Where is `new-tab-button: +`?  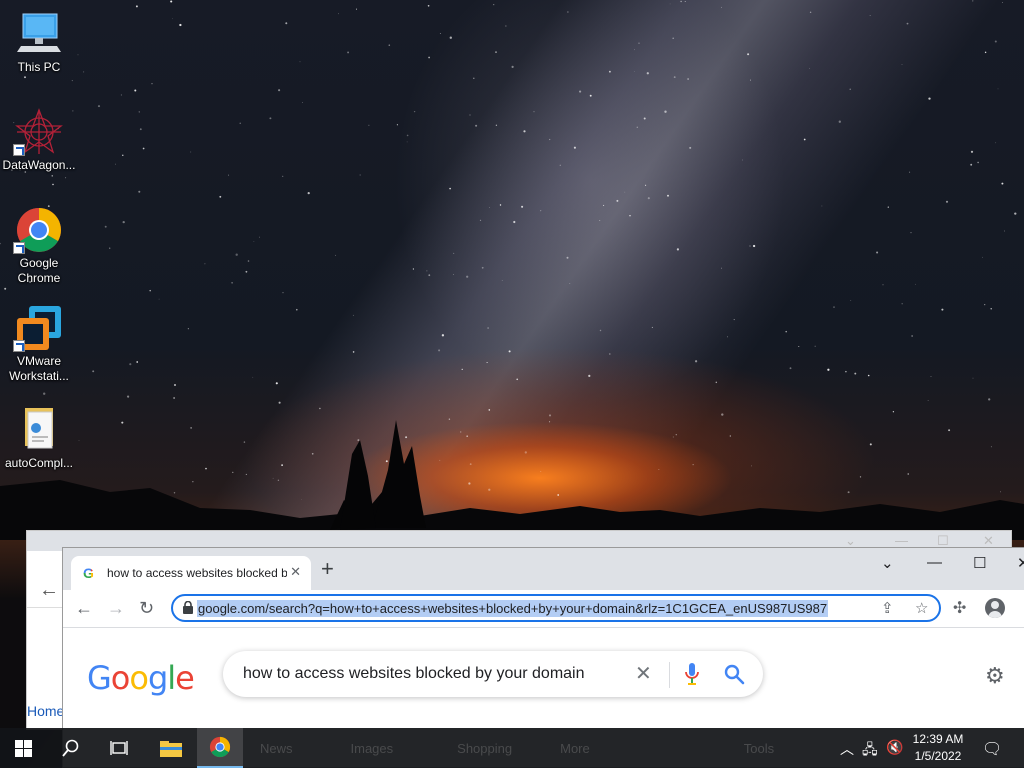
new-tab-button: + is located at coordinates (327, 569).